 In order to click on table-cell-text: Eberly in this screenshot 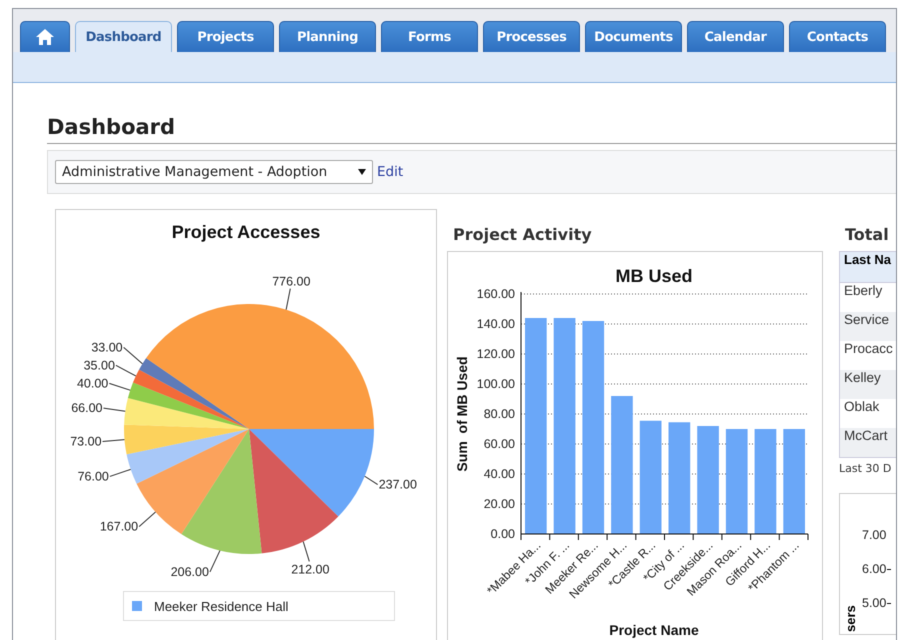, I will do `click(863, 291)`.